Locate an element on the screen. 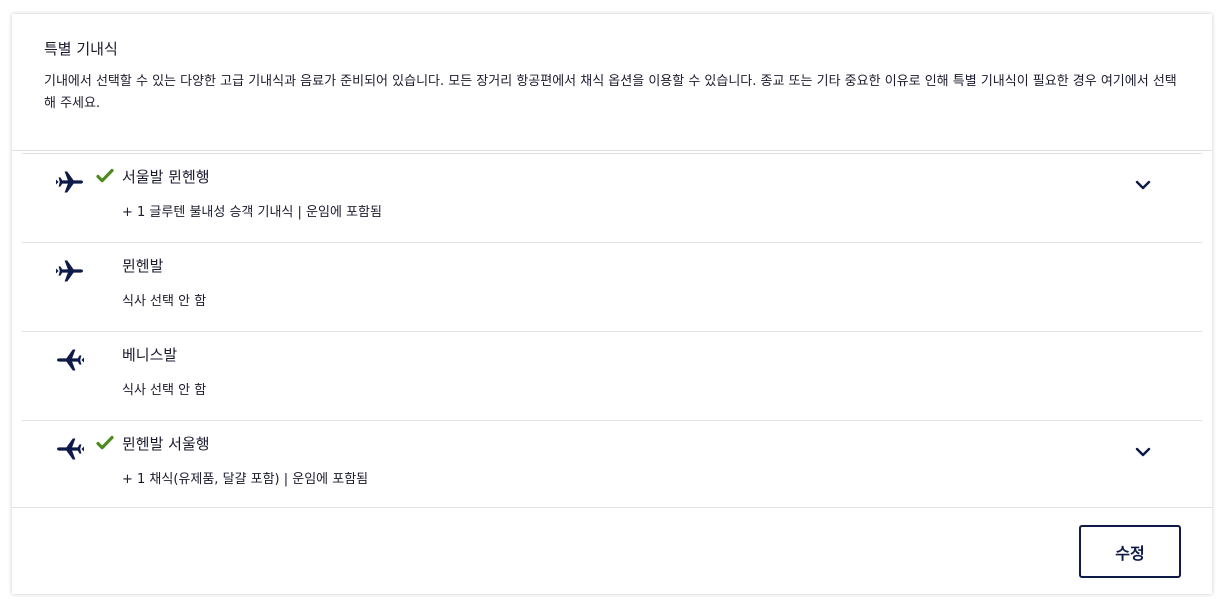 The height and width of the screenshot is (605, 1223). segment-route: 뮌헨발 서울행 is located at coordinates (166, 444).